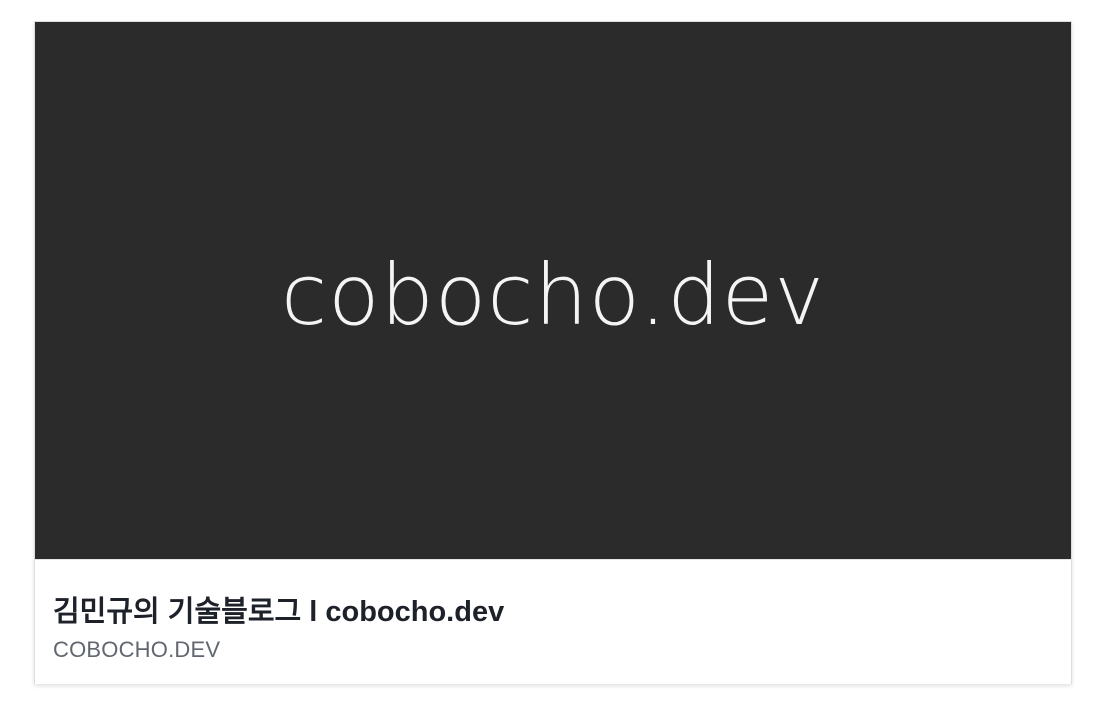  What do you see at coordinates (137, 649) in the screenshot?
I see `link-domain: COBOCHO.DEV` at bounding box center [137, 649].